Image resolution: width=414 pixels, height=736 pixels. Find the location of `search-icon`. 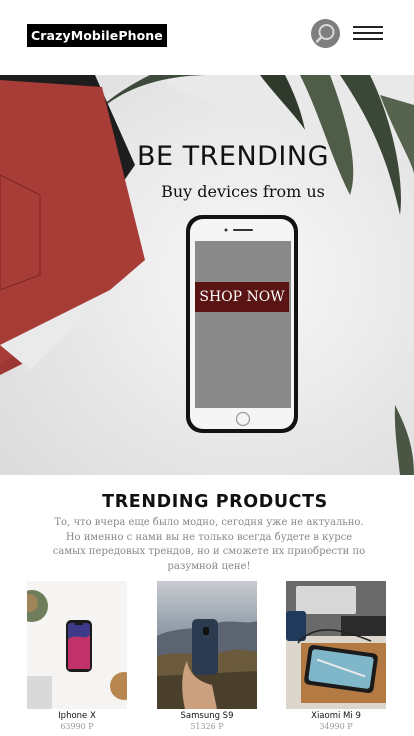

search-icon is located at coordinates (325, 33).